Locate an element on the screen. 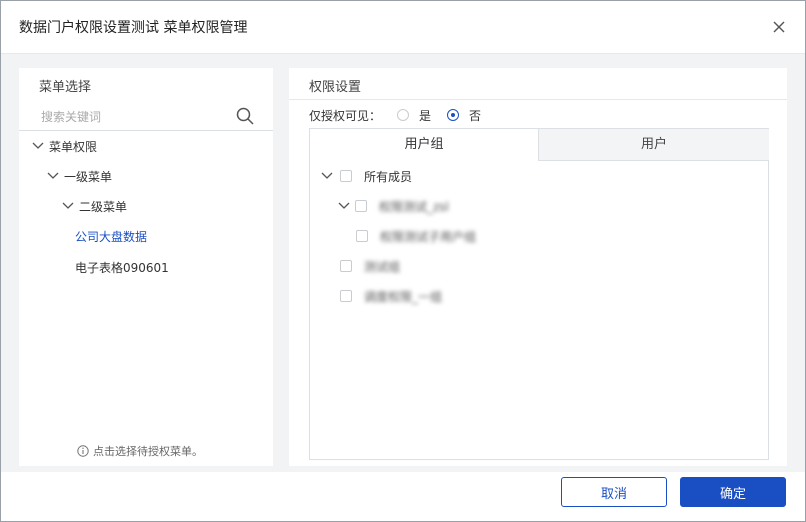 This screenshot has width=806, height=522. tree-item-spreadsheet: 电子表格090601 is located at coordinates (122, 267).